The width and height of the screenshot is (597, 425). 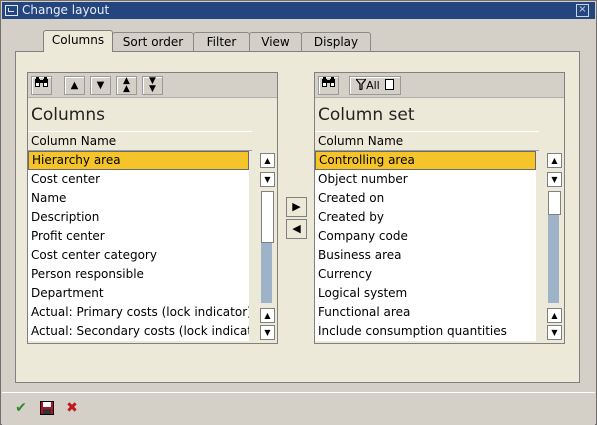 I want to click on move-down-button: ▼, so click(x=100, y=85).